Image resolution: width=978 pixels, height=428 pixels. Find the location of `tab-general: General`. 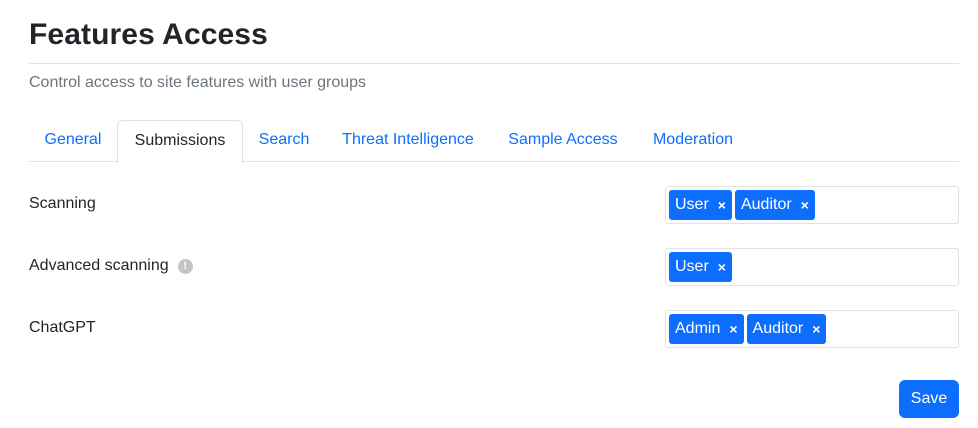

tab-general: General is located at coordinates (73, 141).